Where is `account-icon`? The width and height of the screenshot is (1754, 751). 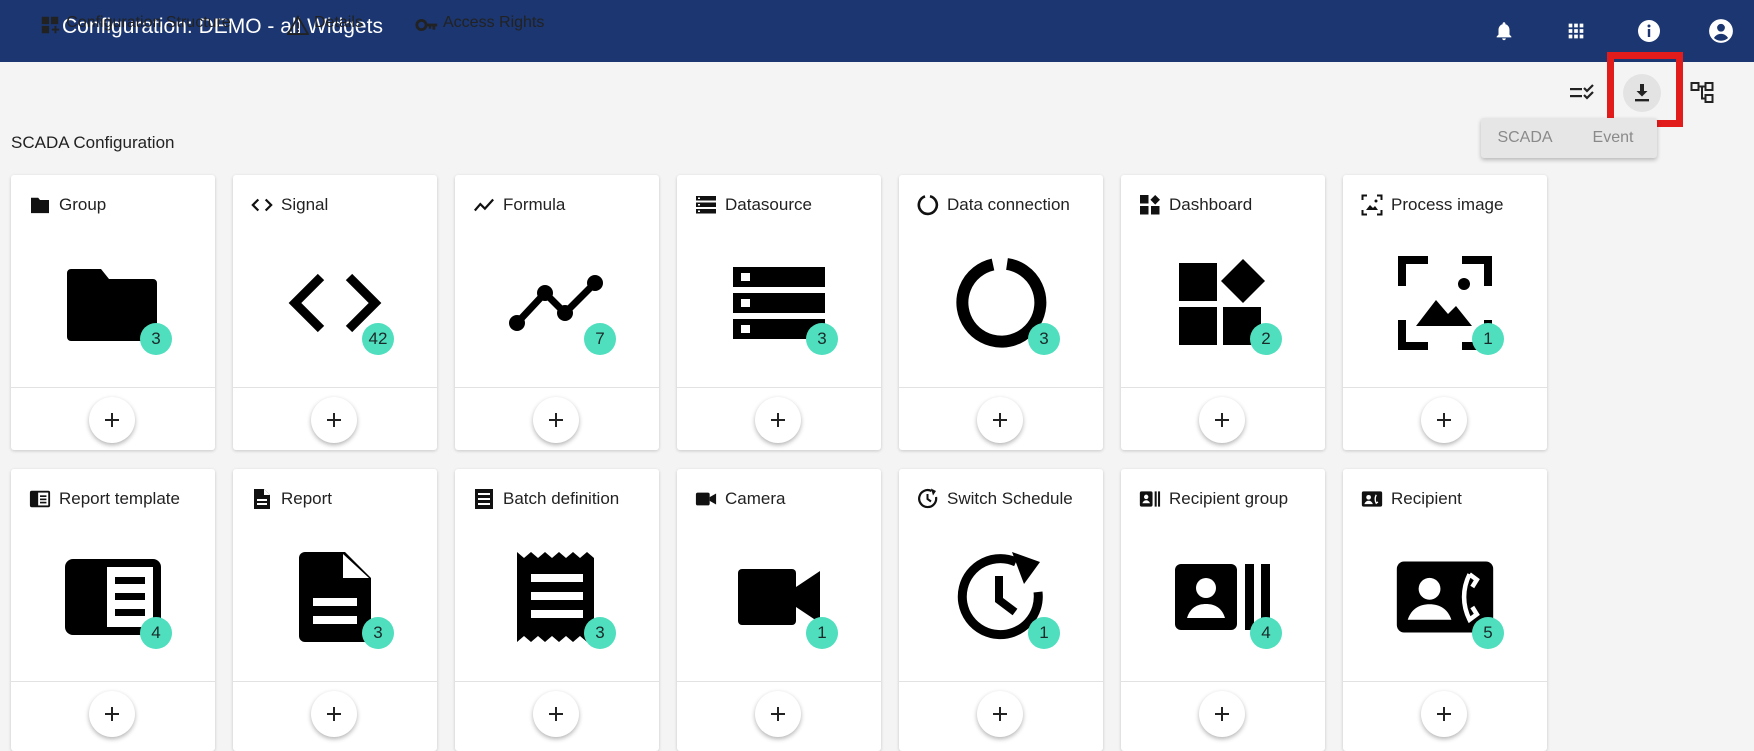 account-icon is located at coordinates (1721, 31).